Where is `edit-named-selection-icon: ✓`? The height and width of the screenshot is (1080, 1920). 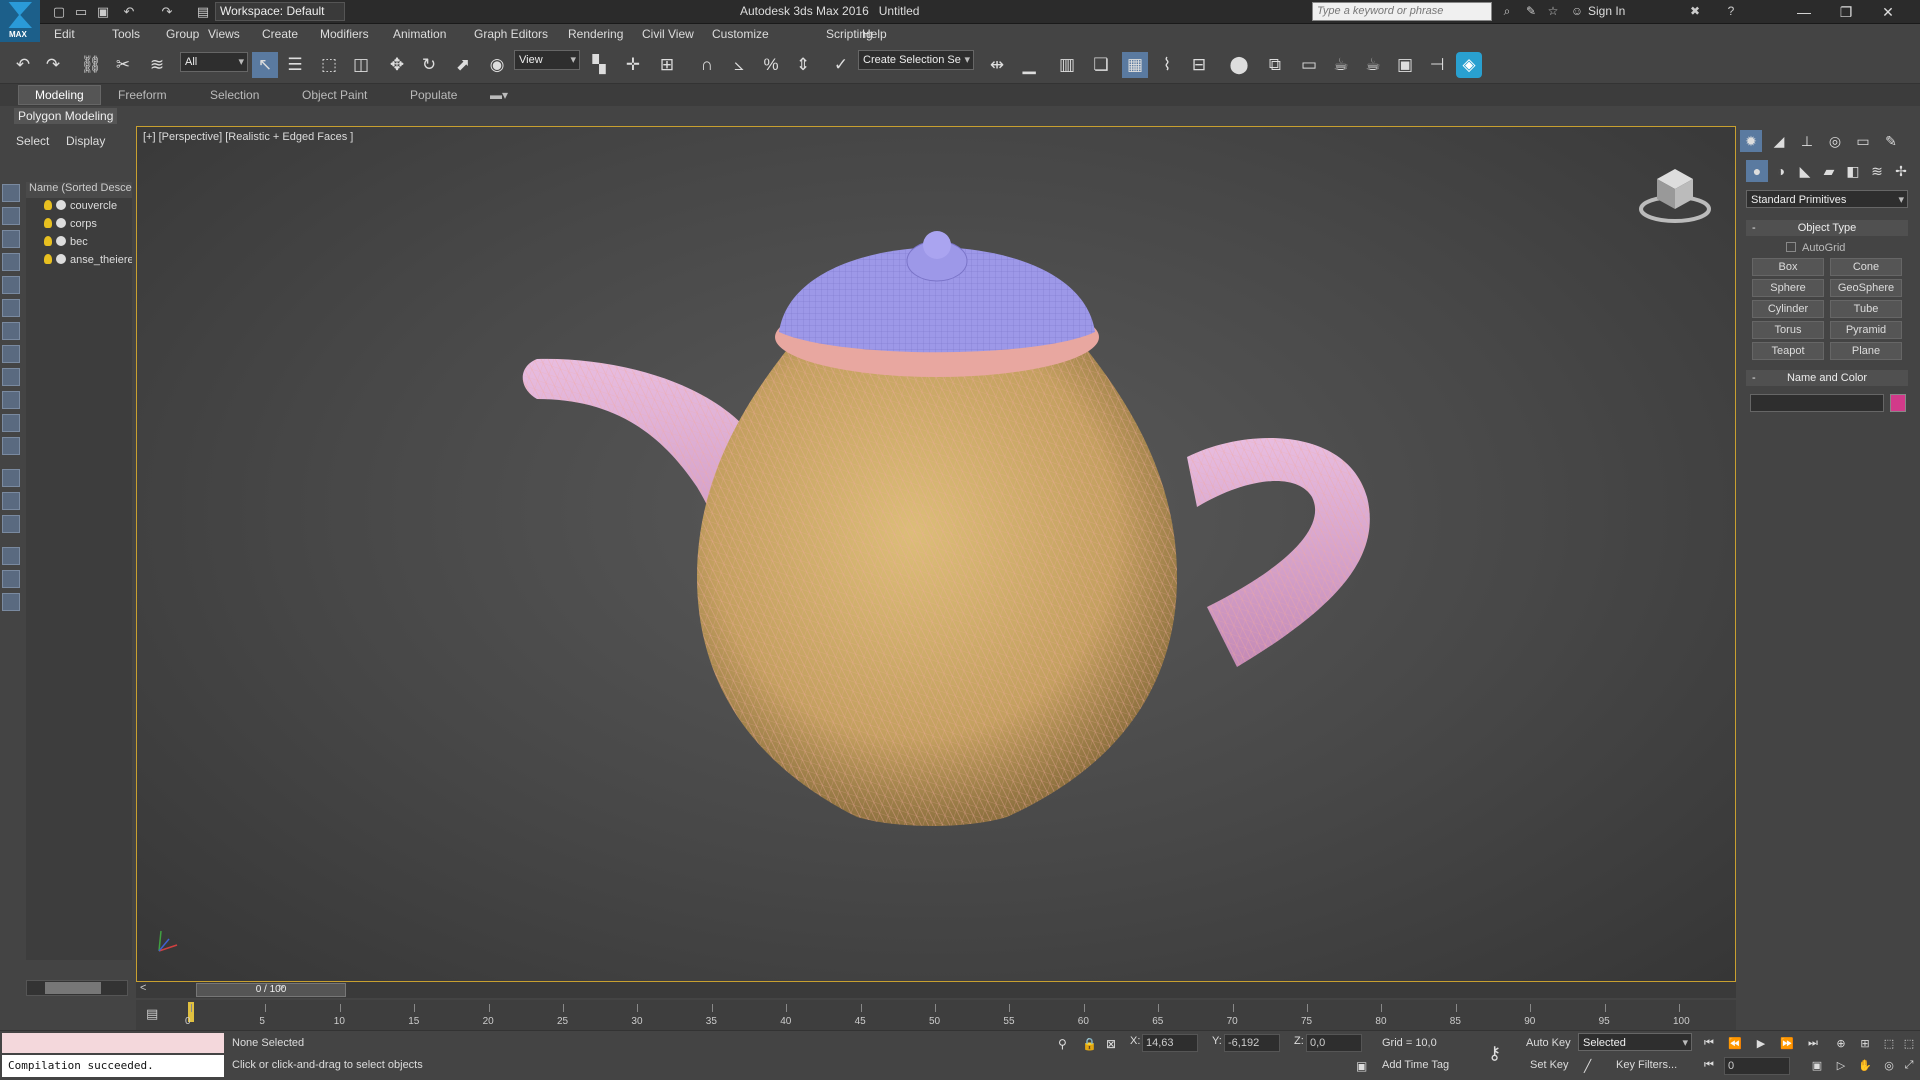 edit-named-selection-icon: ✓ is located at coordinates (841, 65).